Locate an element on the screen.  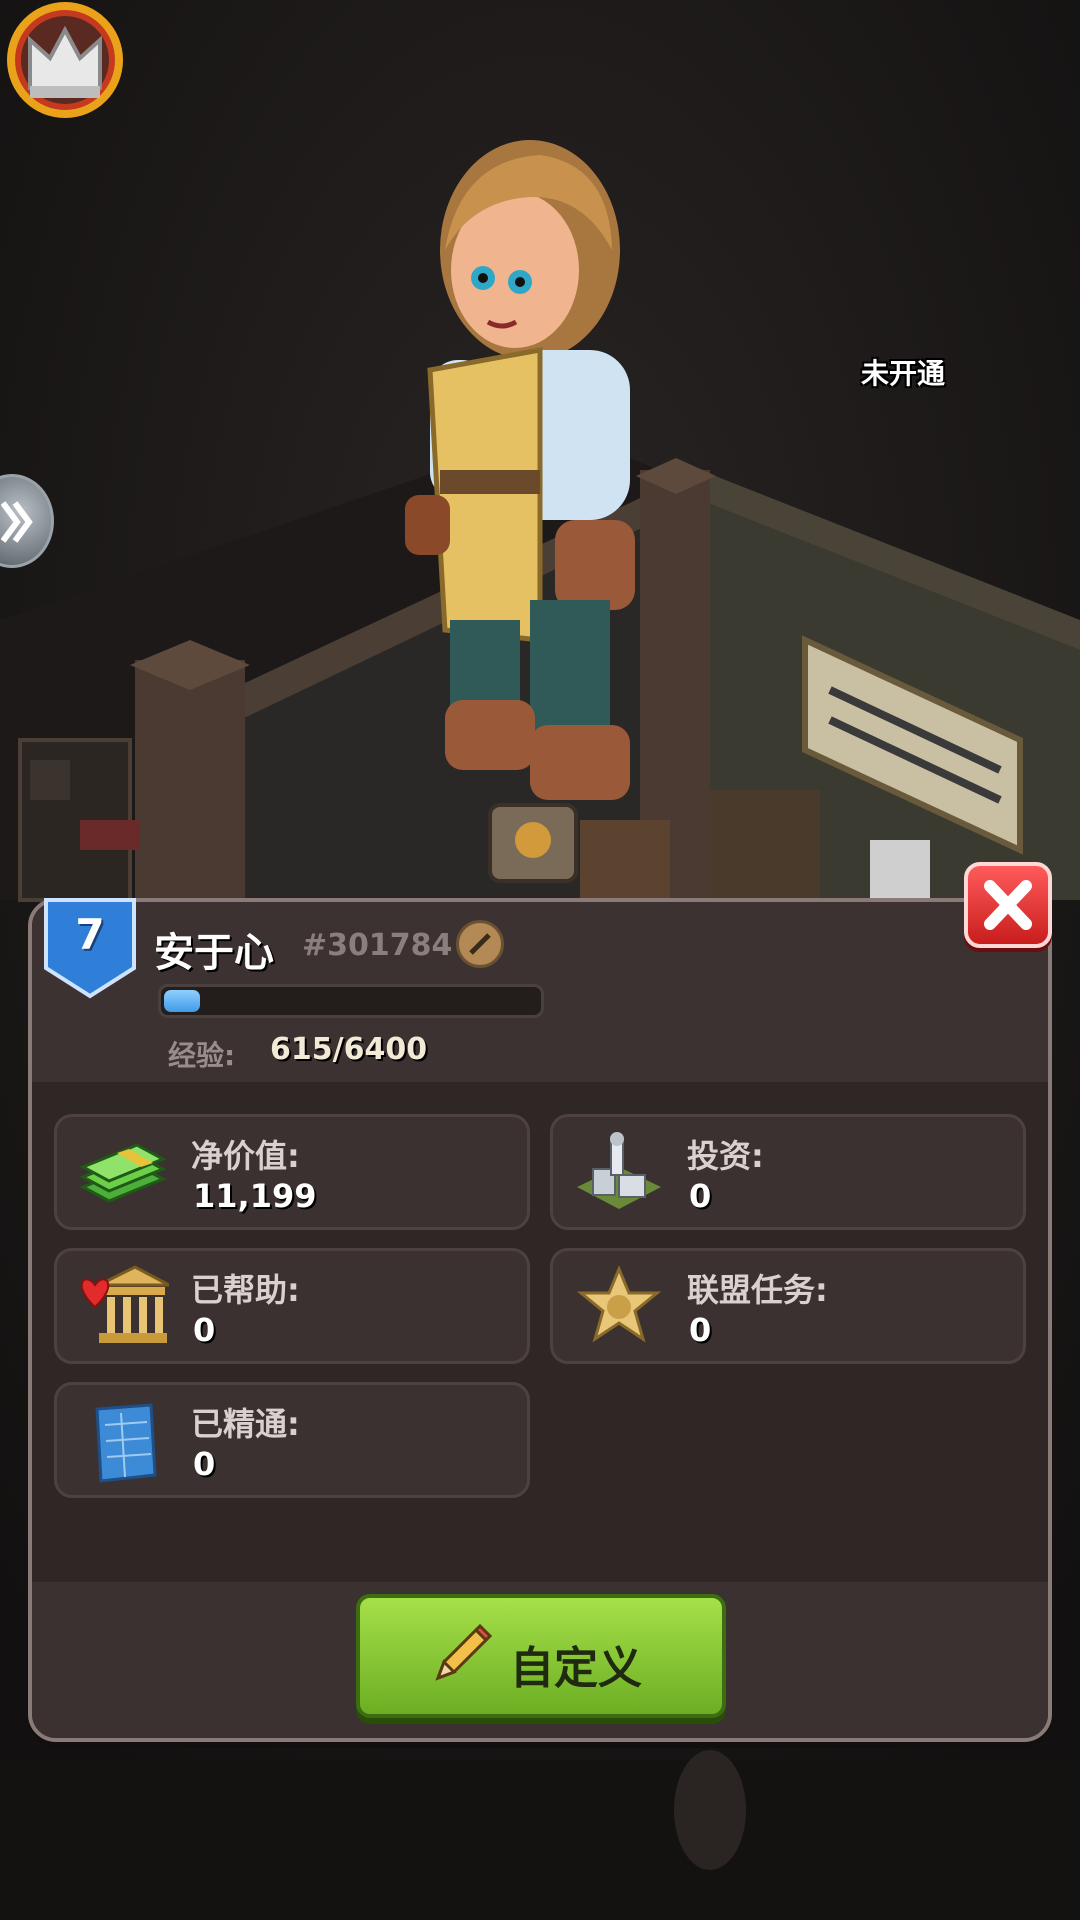
charity-bank-heart-icon is located at coordinates (124, 1304).